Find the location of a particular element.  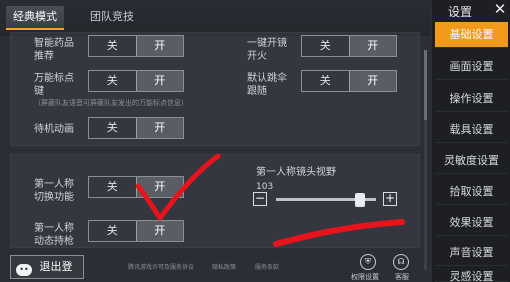

sidebar-item-vehicle: 载具设置 is located at coordinates (471, 130).